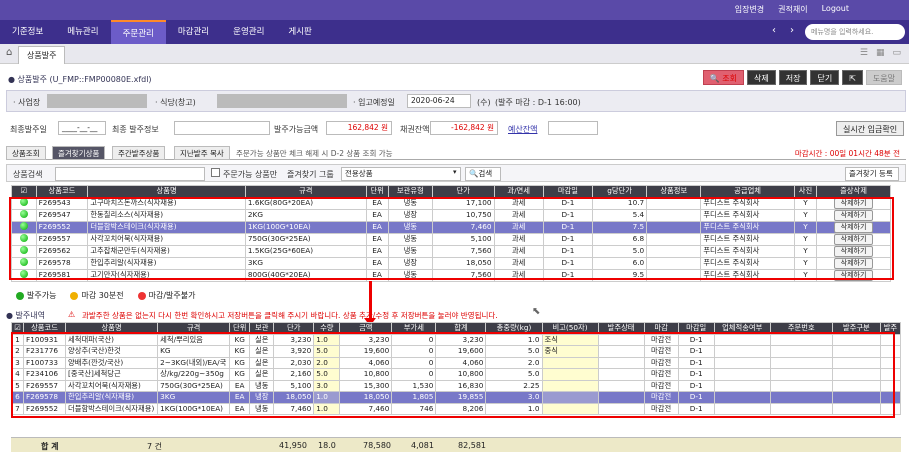 The width and height of the screenshot is (909, 466). I want to click on business-label-text: 사업장, so click(29, 102).